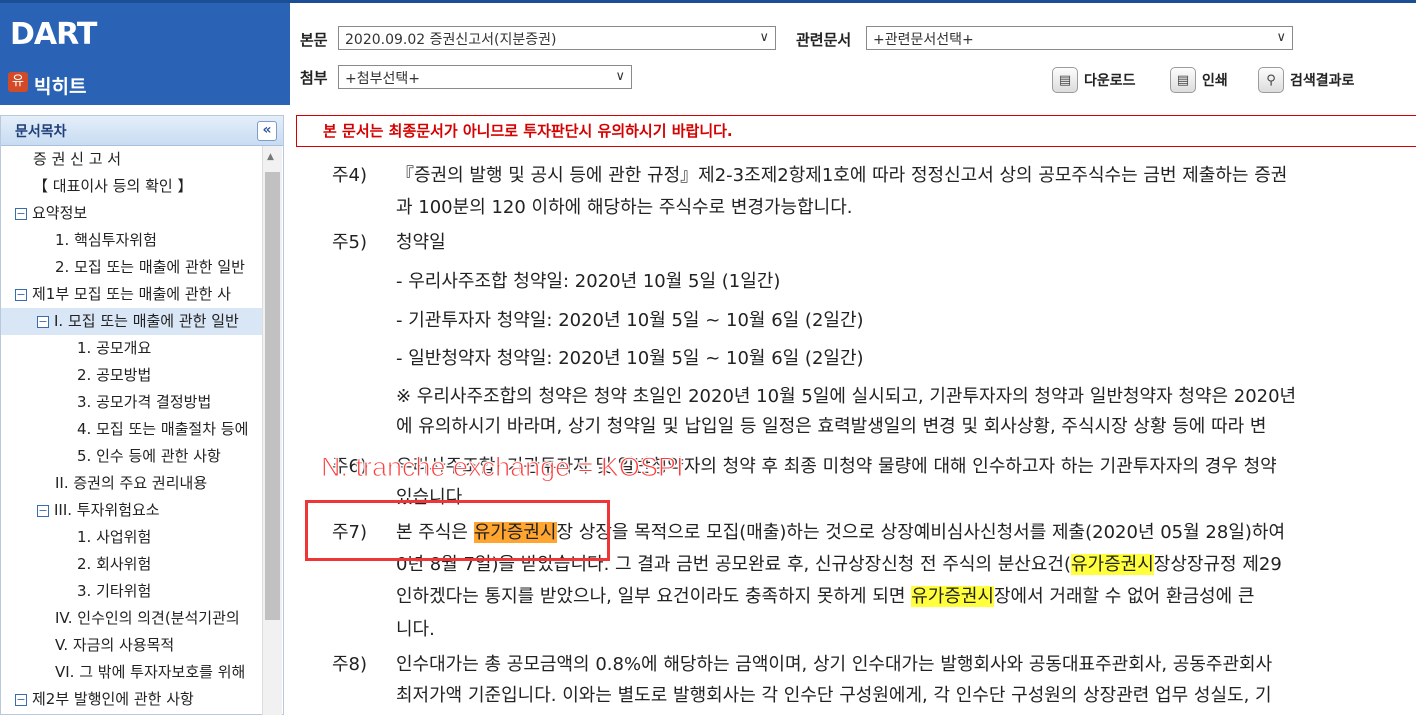 This screenshot has width=1416, height=715. I want to click on related-doc-select: +관련문서선택+ ∨, so click(1079, 38).